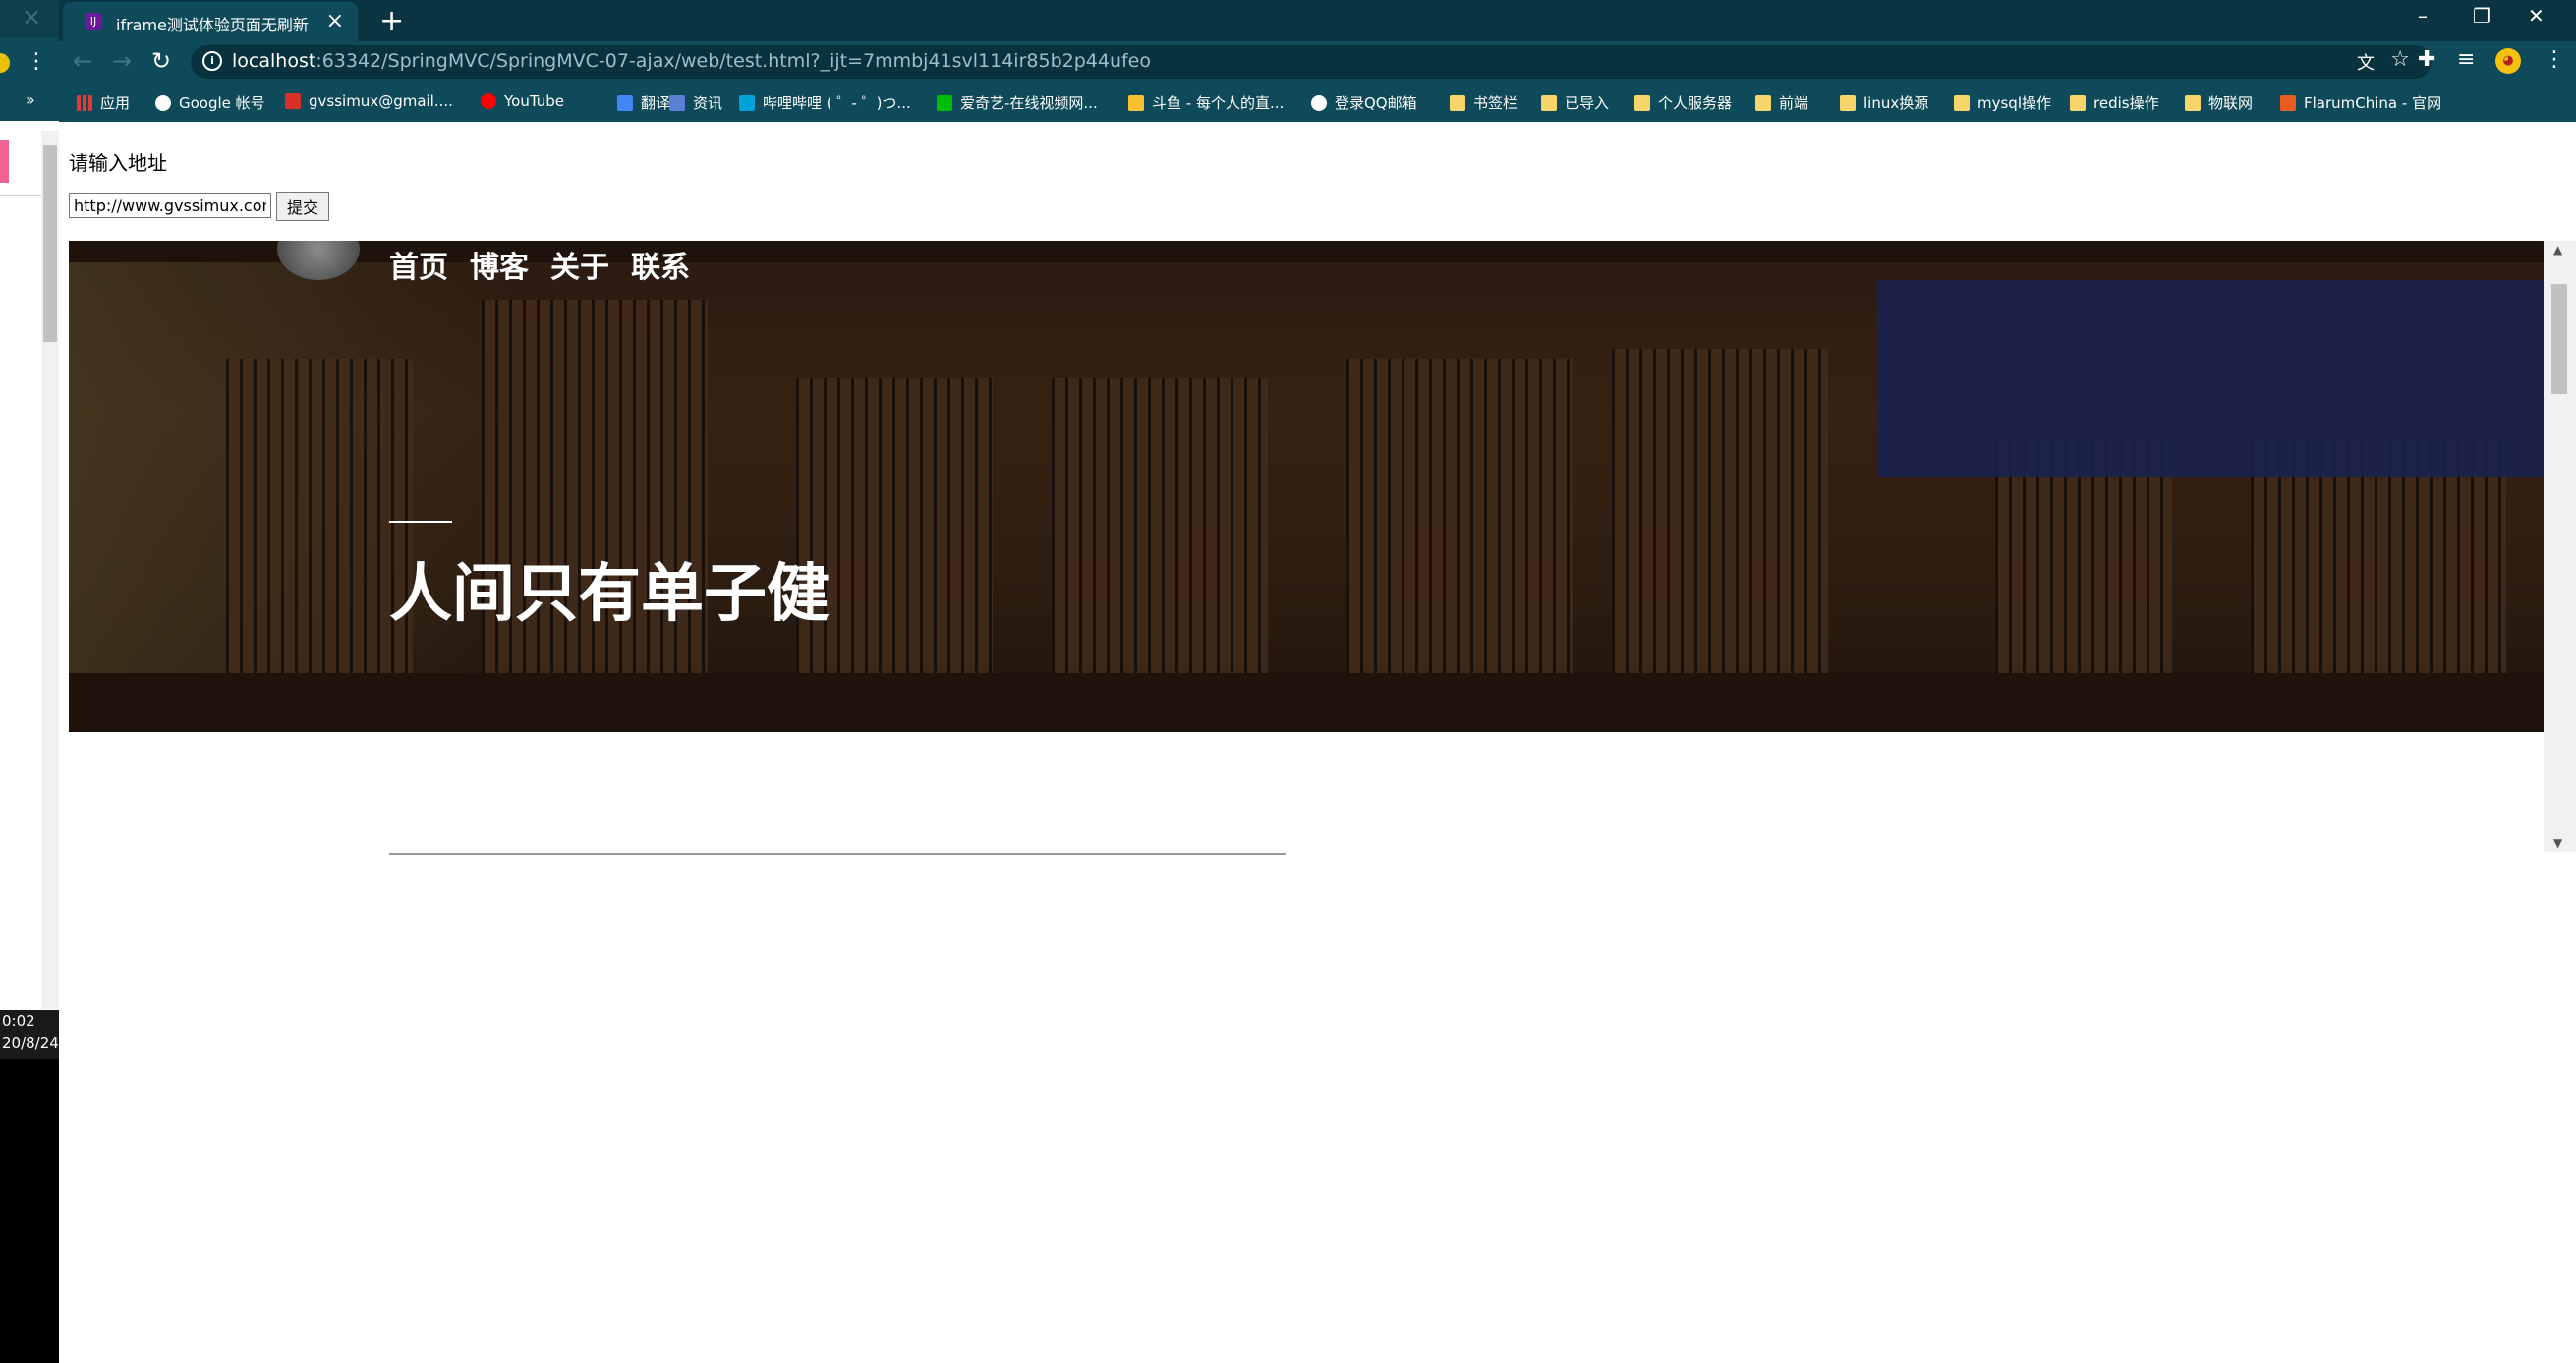  What do you see at coordinates (1136, 103) in the screenshot?
I see `dy-icon` at bounding box center [1136, 103].